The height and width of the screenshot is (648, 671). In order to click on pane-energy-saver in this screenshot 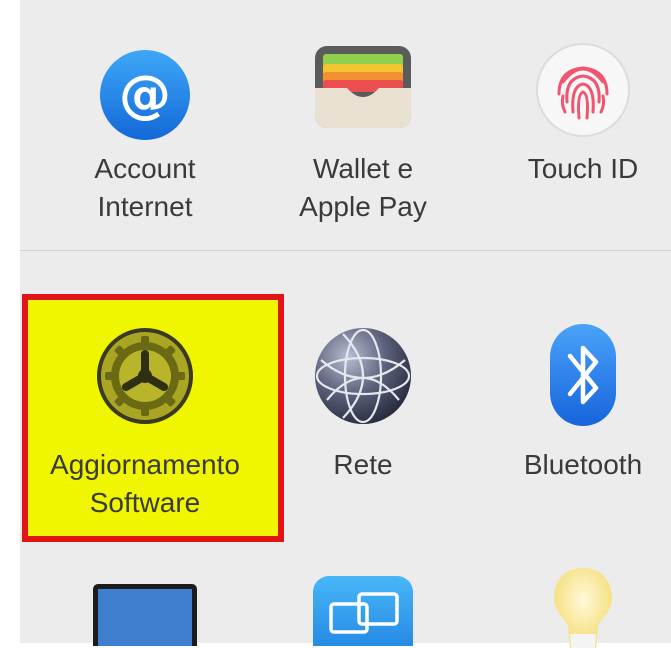, I will do `click(577, 604)`.